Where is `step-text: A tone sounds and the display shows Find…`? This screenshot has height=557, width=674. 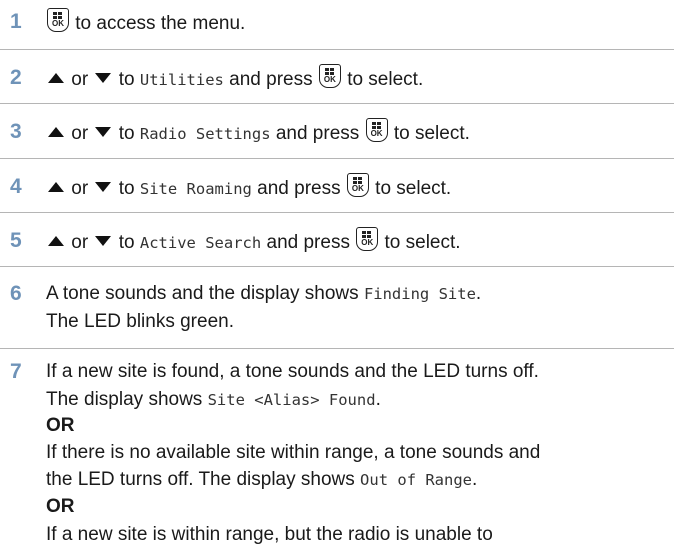 step-text: A tone sounds and the display shows Find… is located at coordinates (264, 293).